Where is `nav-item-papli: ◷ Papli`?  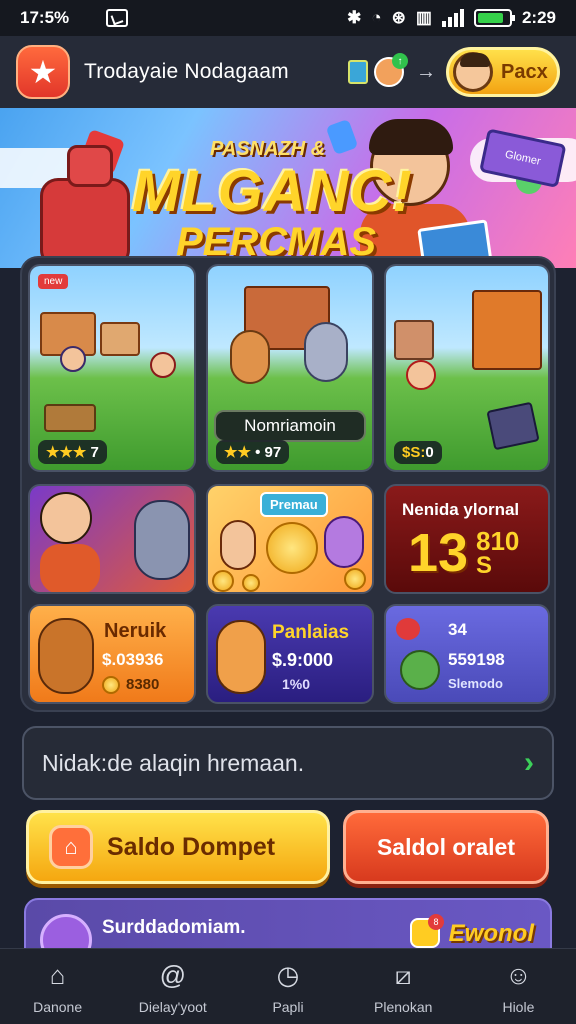 nav-item-papli: ◷ Papli is located at coordinates (287, 986).